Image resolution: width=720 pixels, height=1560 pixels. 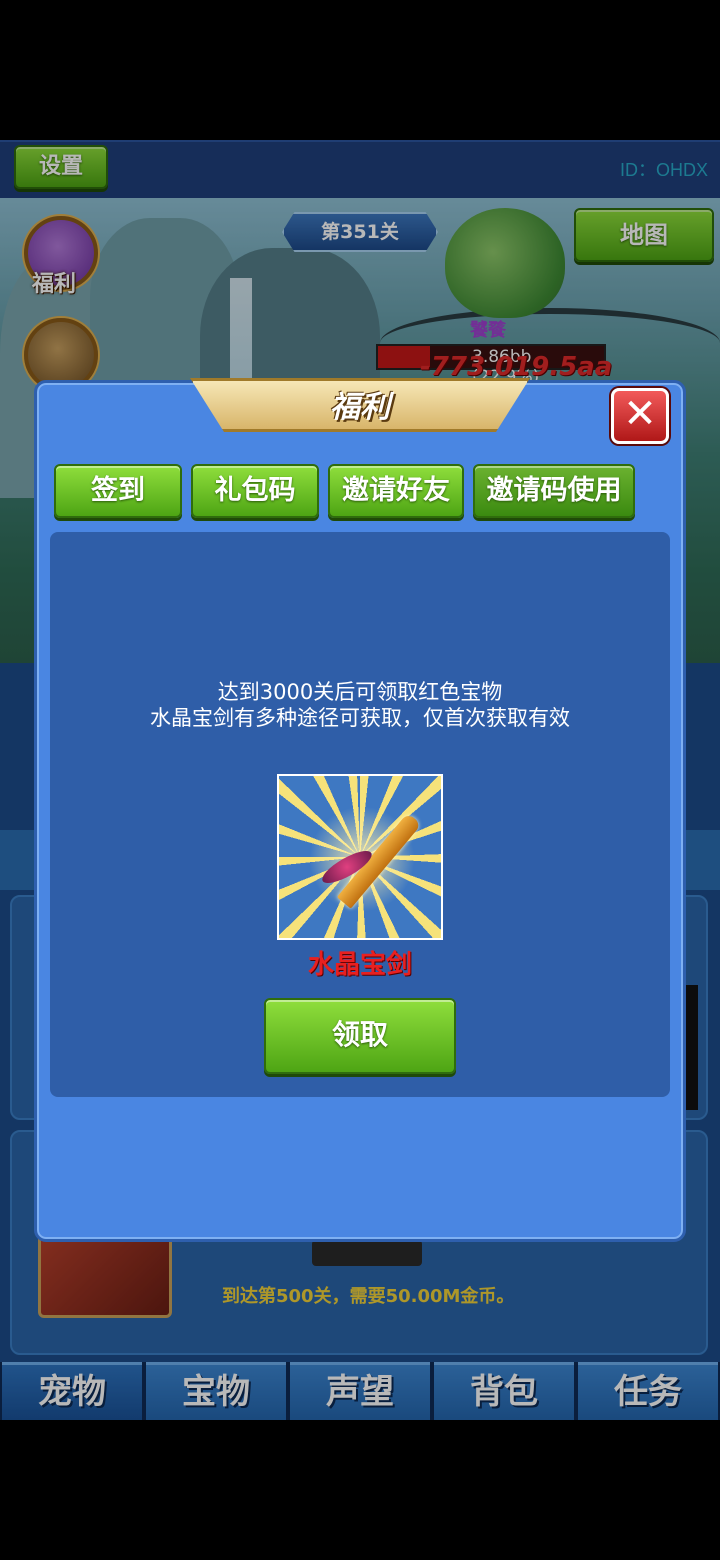 What do you see at coordinates (396, 491) in the screenshot?
I see `tab-invite-friends: 邀请好友` at bounding box center [396, 491].